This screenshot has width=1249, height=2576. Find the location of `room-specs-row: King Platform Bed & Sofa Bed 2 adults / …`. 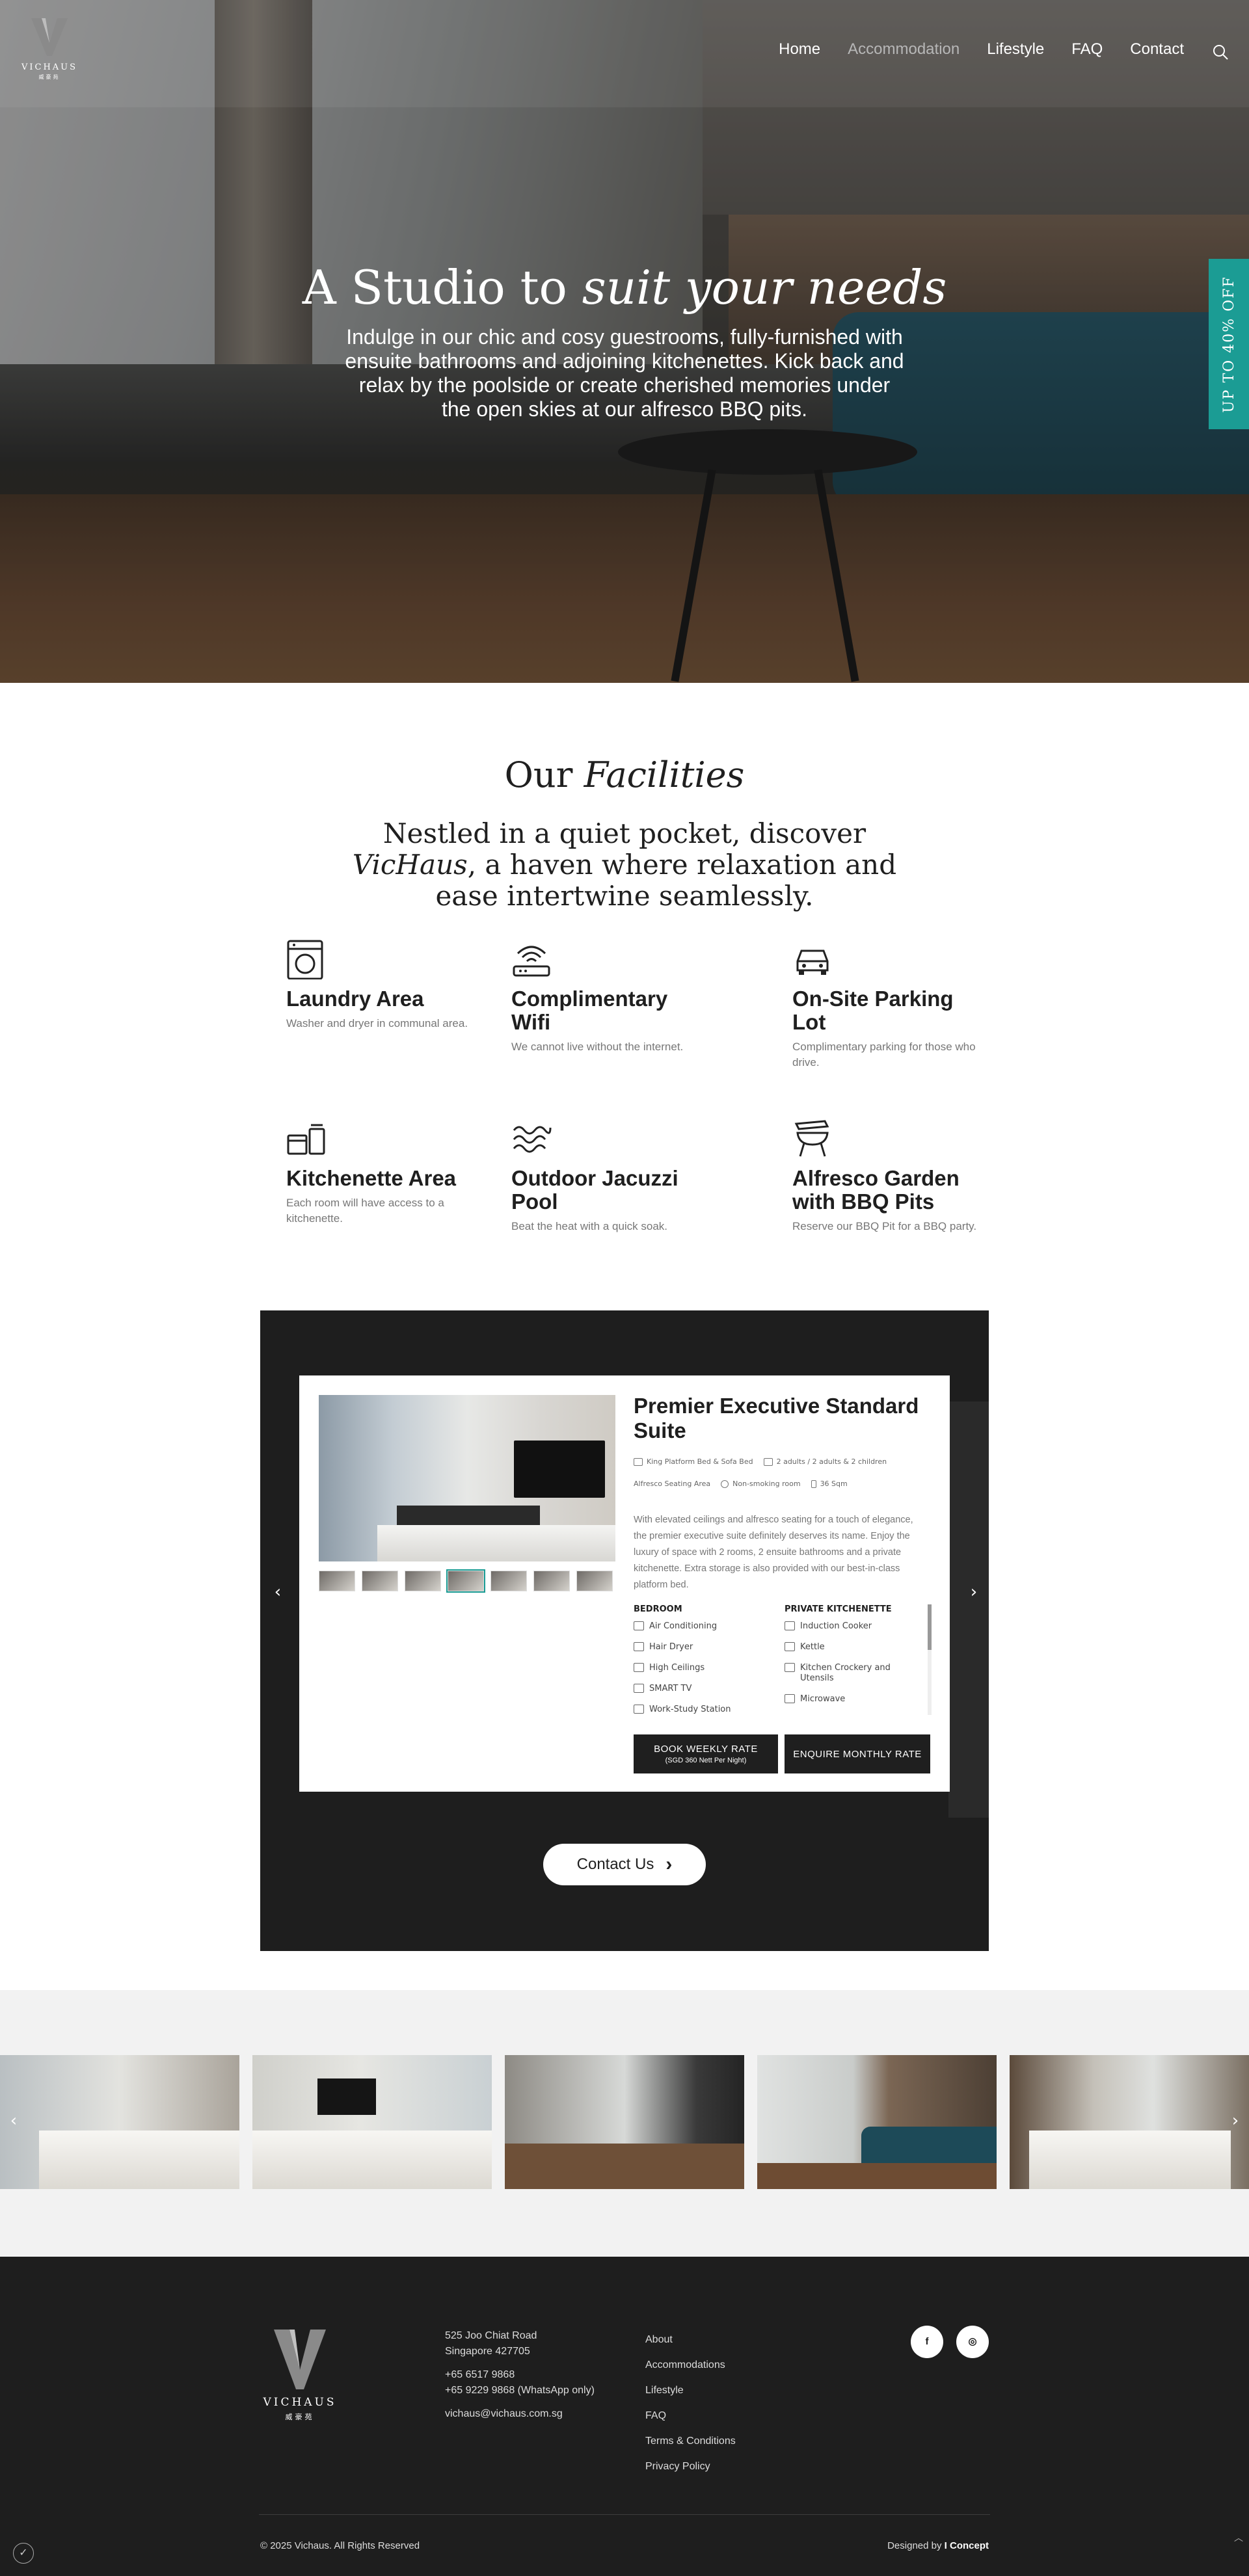

room-specs-row: King Platform Bed & Sofa Bed 2 adults / … is located at coordinates (760, 1461).